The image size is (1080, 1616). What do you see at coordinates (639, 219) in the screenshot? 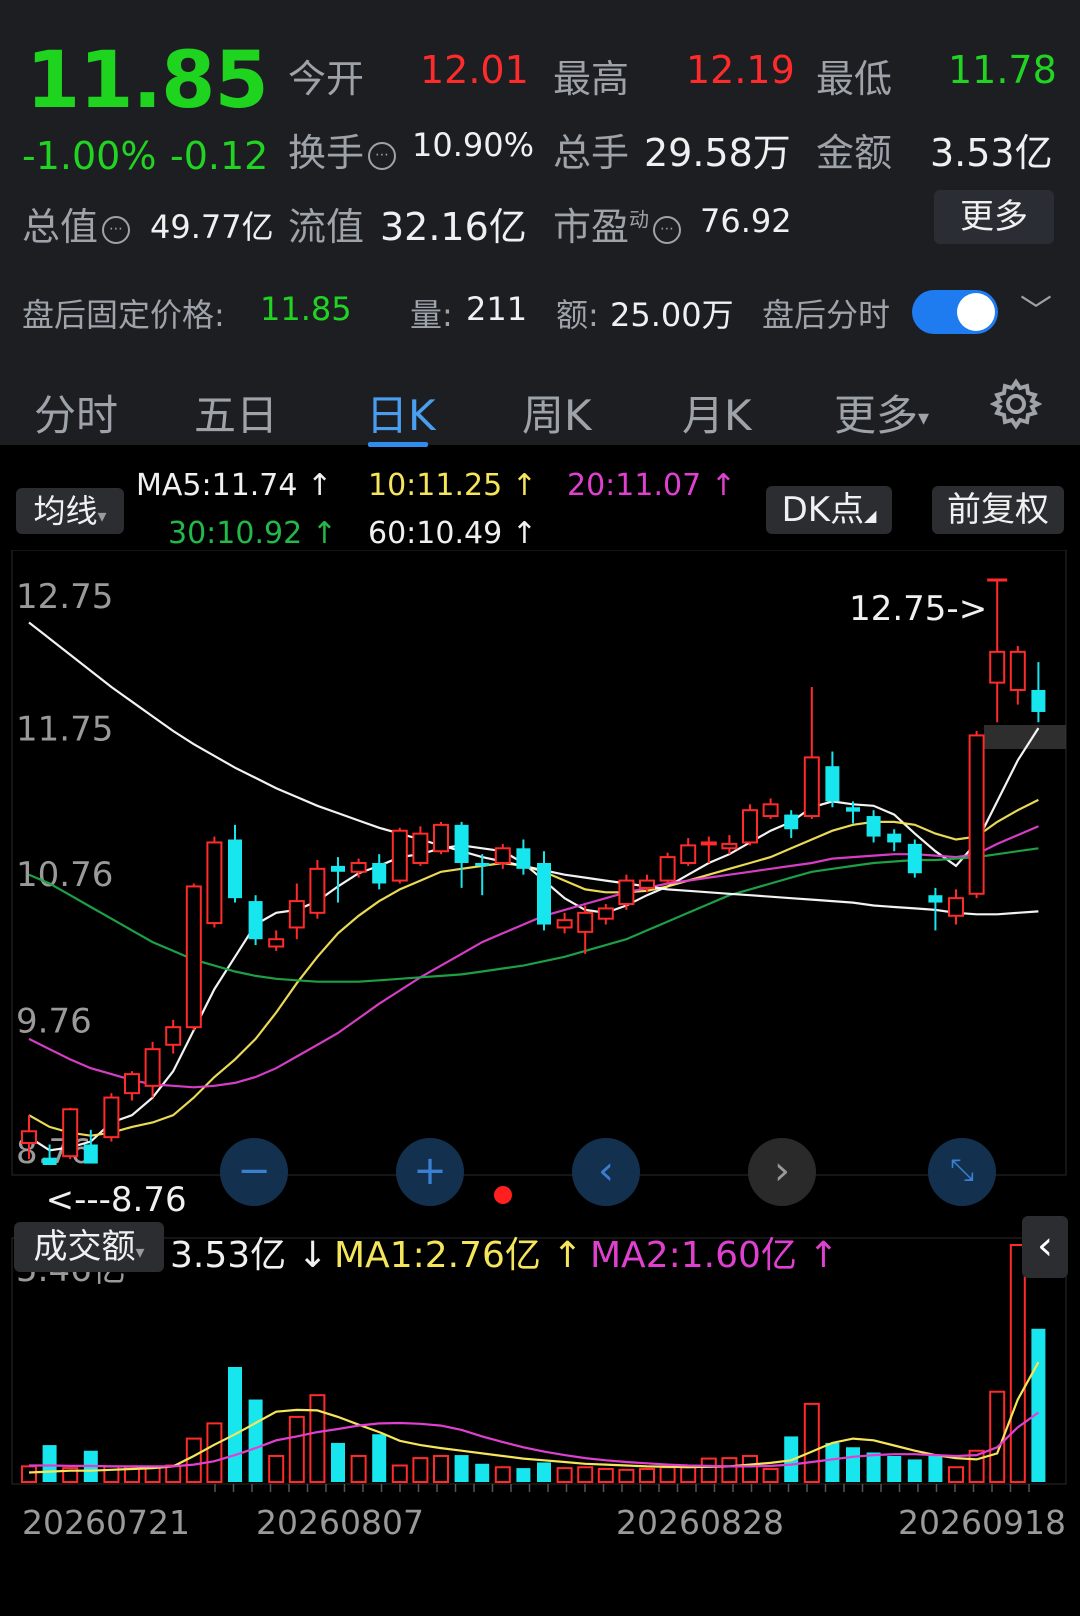
I see `pe-sup: 动` at bounding box center [639, 219].